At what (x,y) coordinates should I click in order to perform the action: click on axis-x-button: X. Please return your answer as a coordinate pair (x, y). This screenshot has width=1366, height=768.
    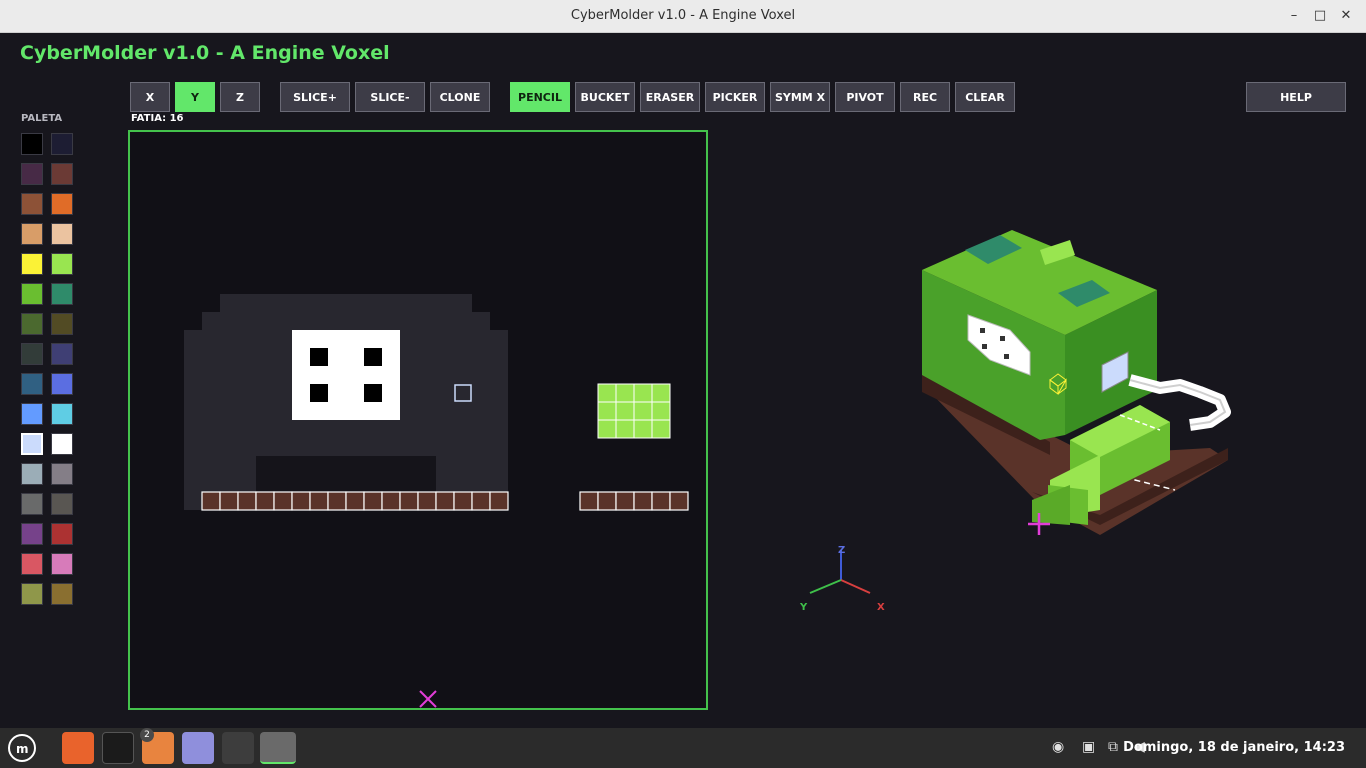
    Looking at the image, I should click on (150, 97).